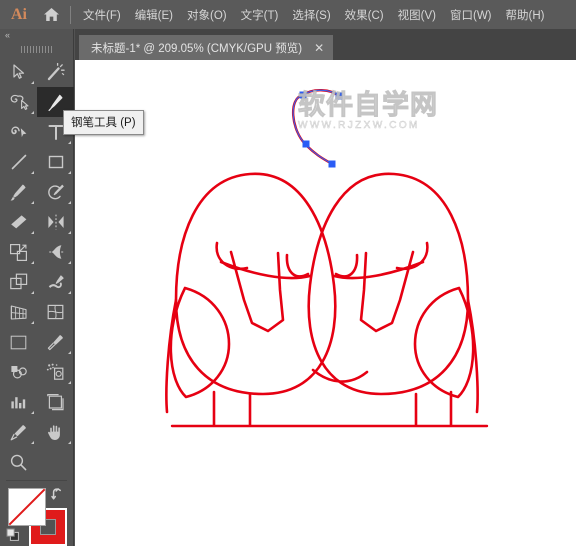 Image resolution: width=576 pixels, height=546 pixels. What do you see at coordinates (18, 282) in the screenshot?
I see `tool-free-transform` at bounding box center [18, 282].